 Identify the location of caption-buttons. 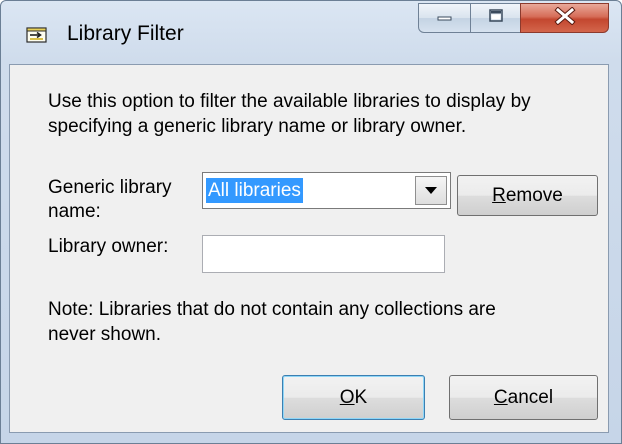
(513, 18).